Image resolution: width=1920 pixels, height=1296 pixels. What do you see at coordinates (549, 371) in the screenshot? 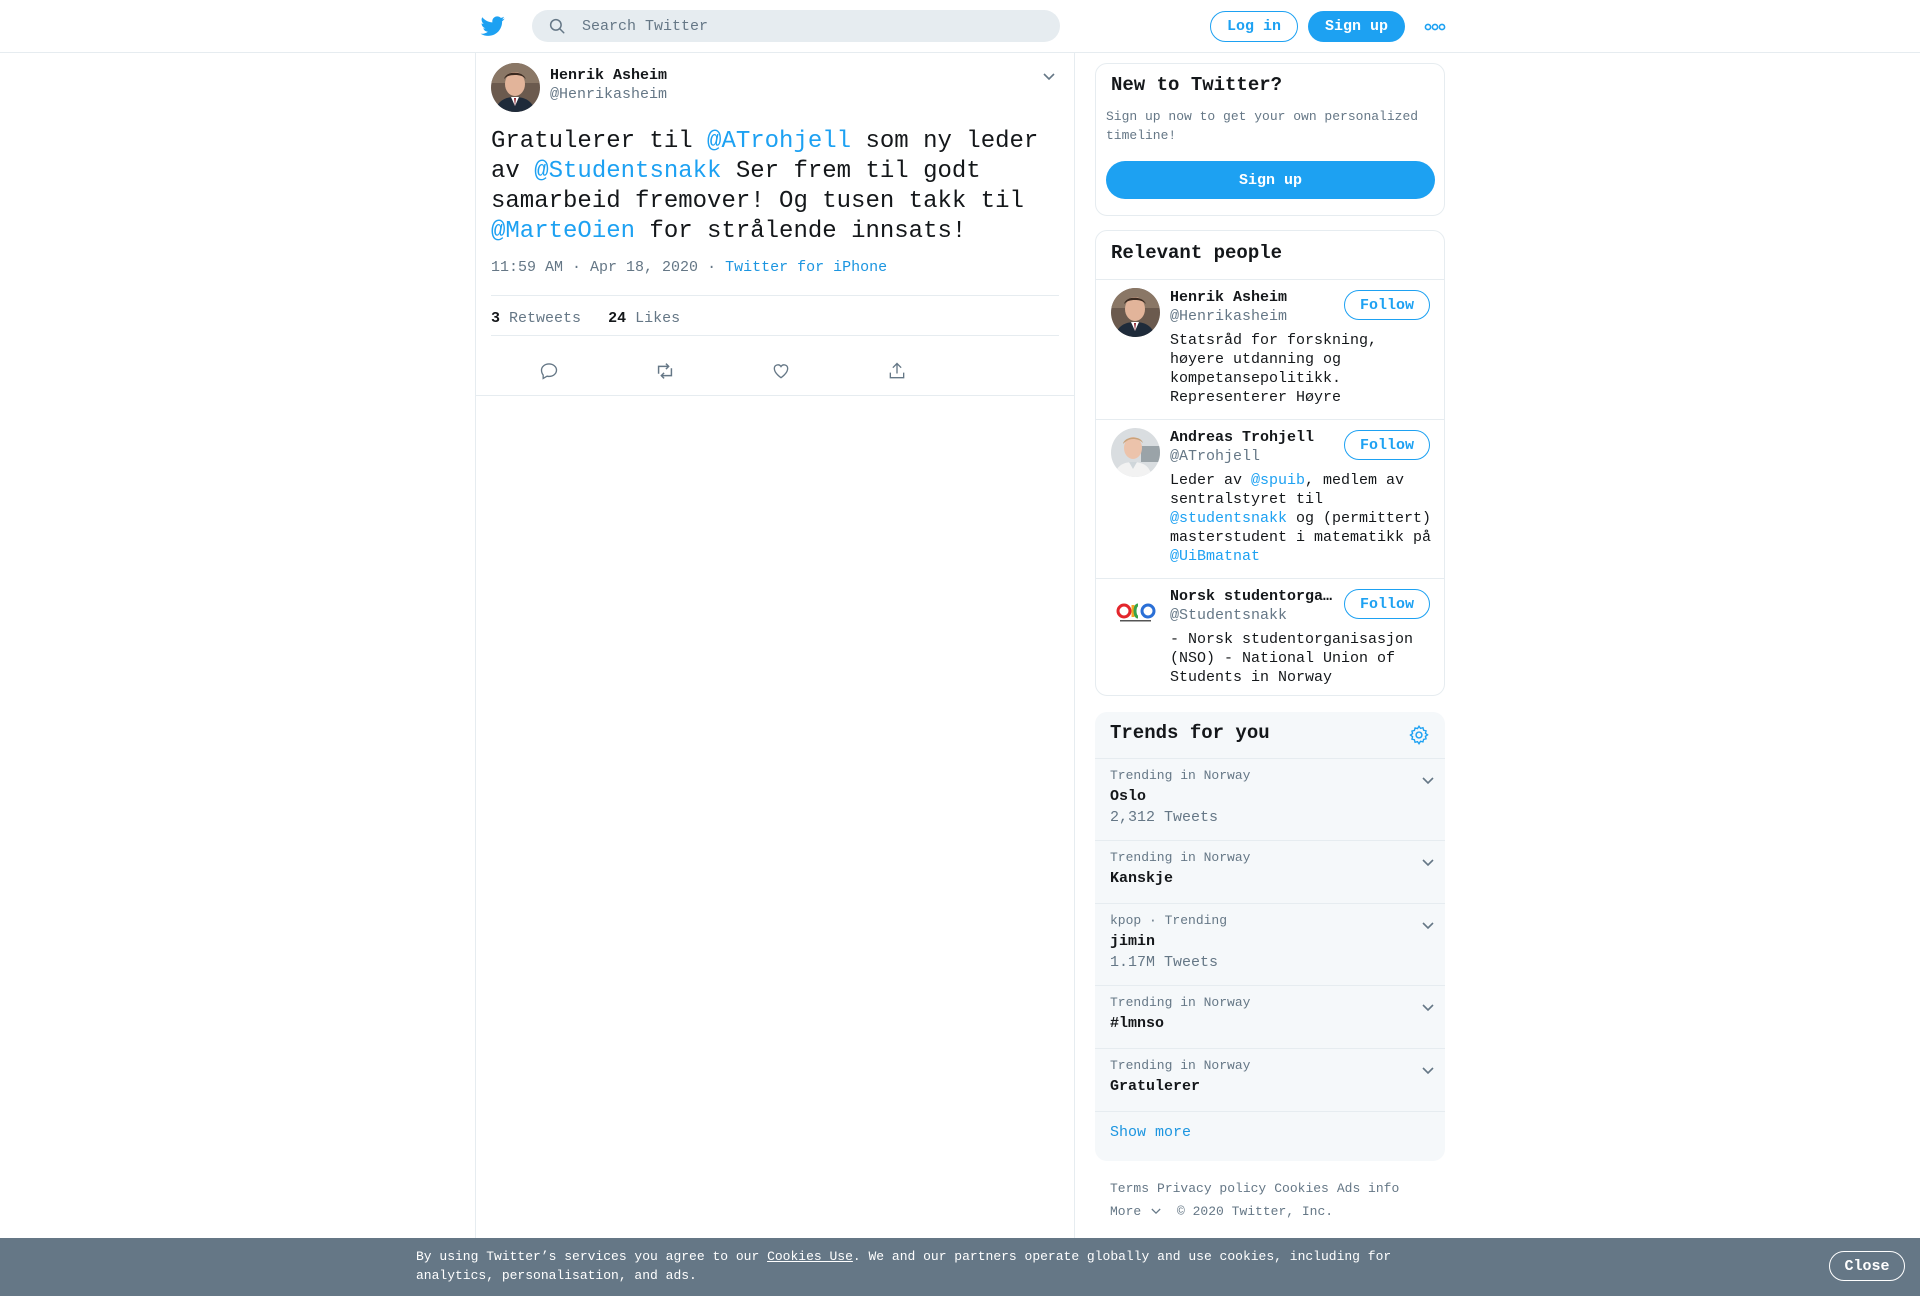
I see `reply-icon` at bounding box center [549, 371].